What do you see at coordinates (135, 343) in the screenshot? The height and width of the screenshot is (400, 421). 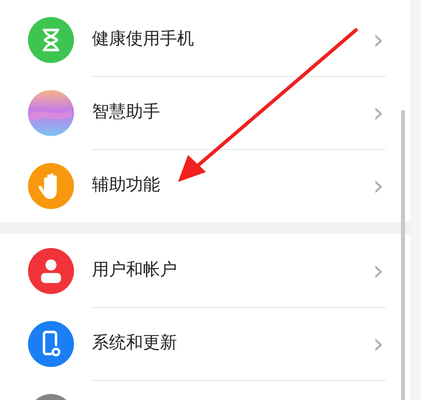 I see `item-label: 系统和更新` at bounding box center [135, 343].